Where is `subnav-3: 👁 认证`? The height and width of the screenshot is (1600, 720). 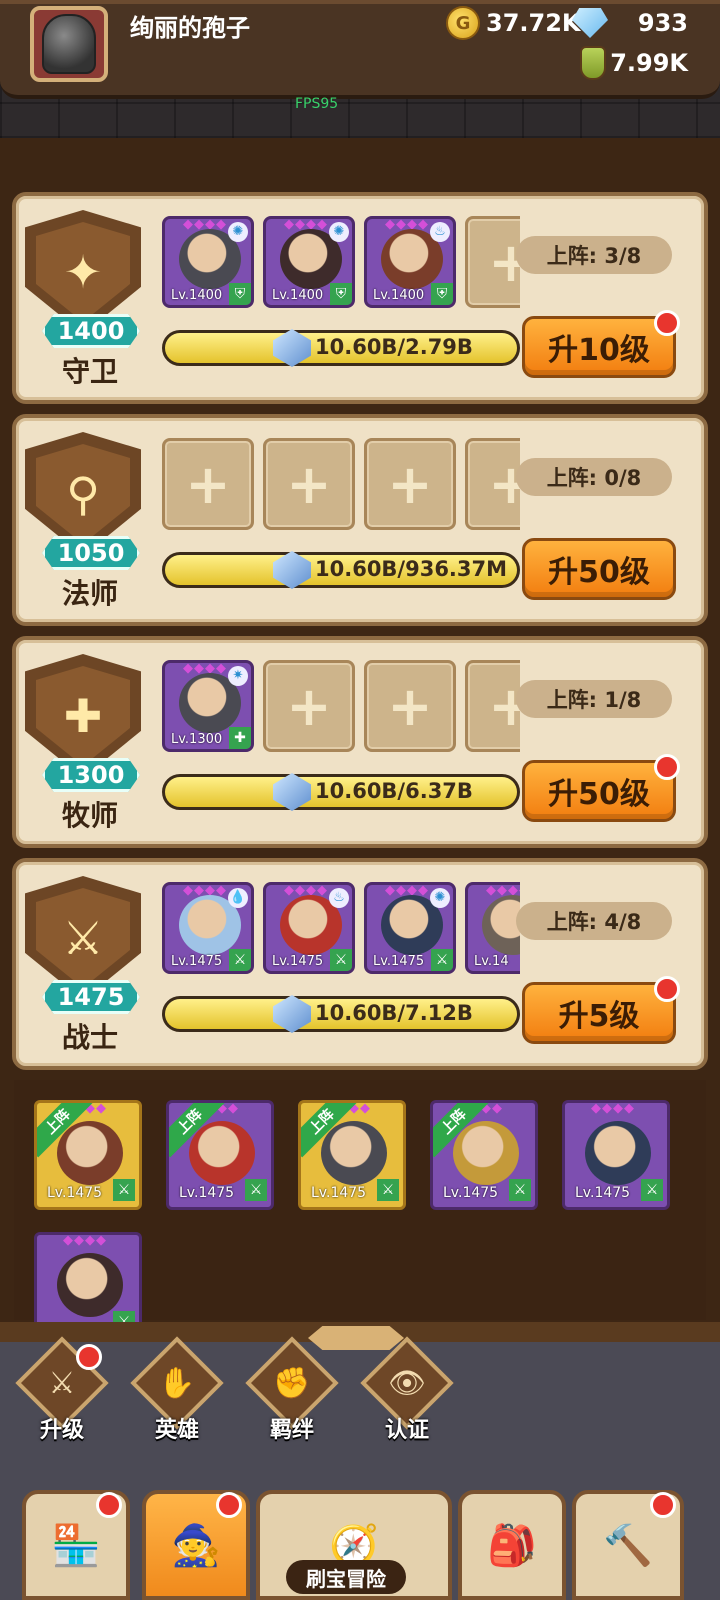 subnav-3: 👁 认证 is located at coordinates (407, 1393).